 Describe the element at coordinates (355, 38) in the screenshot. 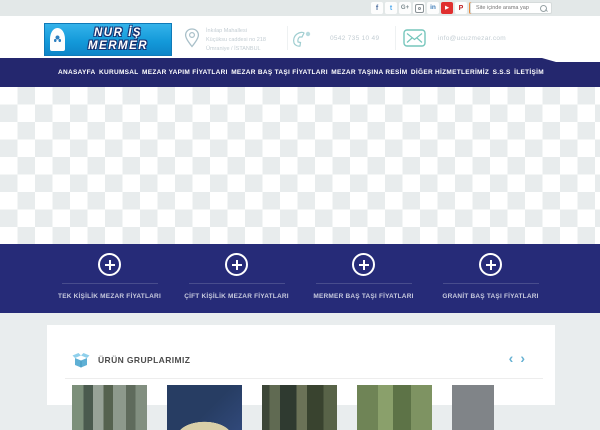

I see `header-phone: 0542 735 10 49` at that location.